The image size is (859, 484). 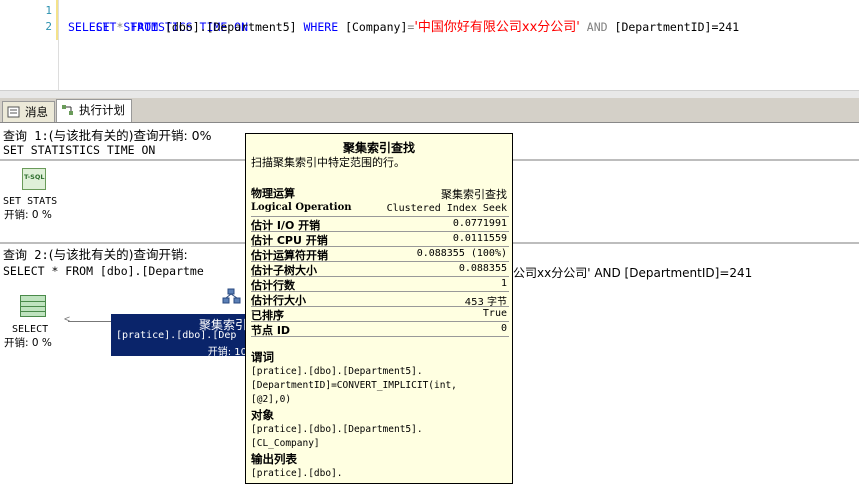 I want to click on plan-node-cost: 开销: 10, so click(x=227, y=352).